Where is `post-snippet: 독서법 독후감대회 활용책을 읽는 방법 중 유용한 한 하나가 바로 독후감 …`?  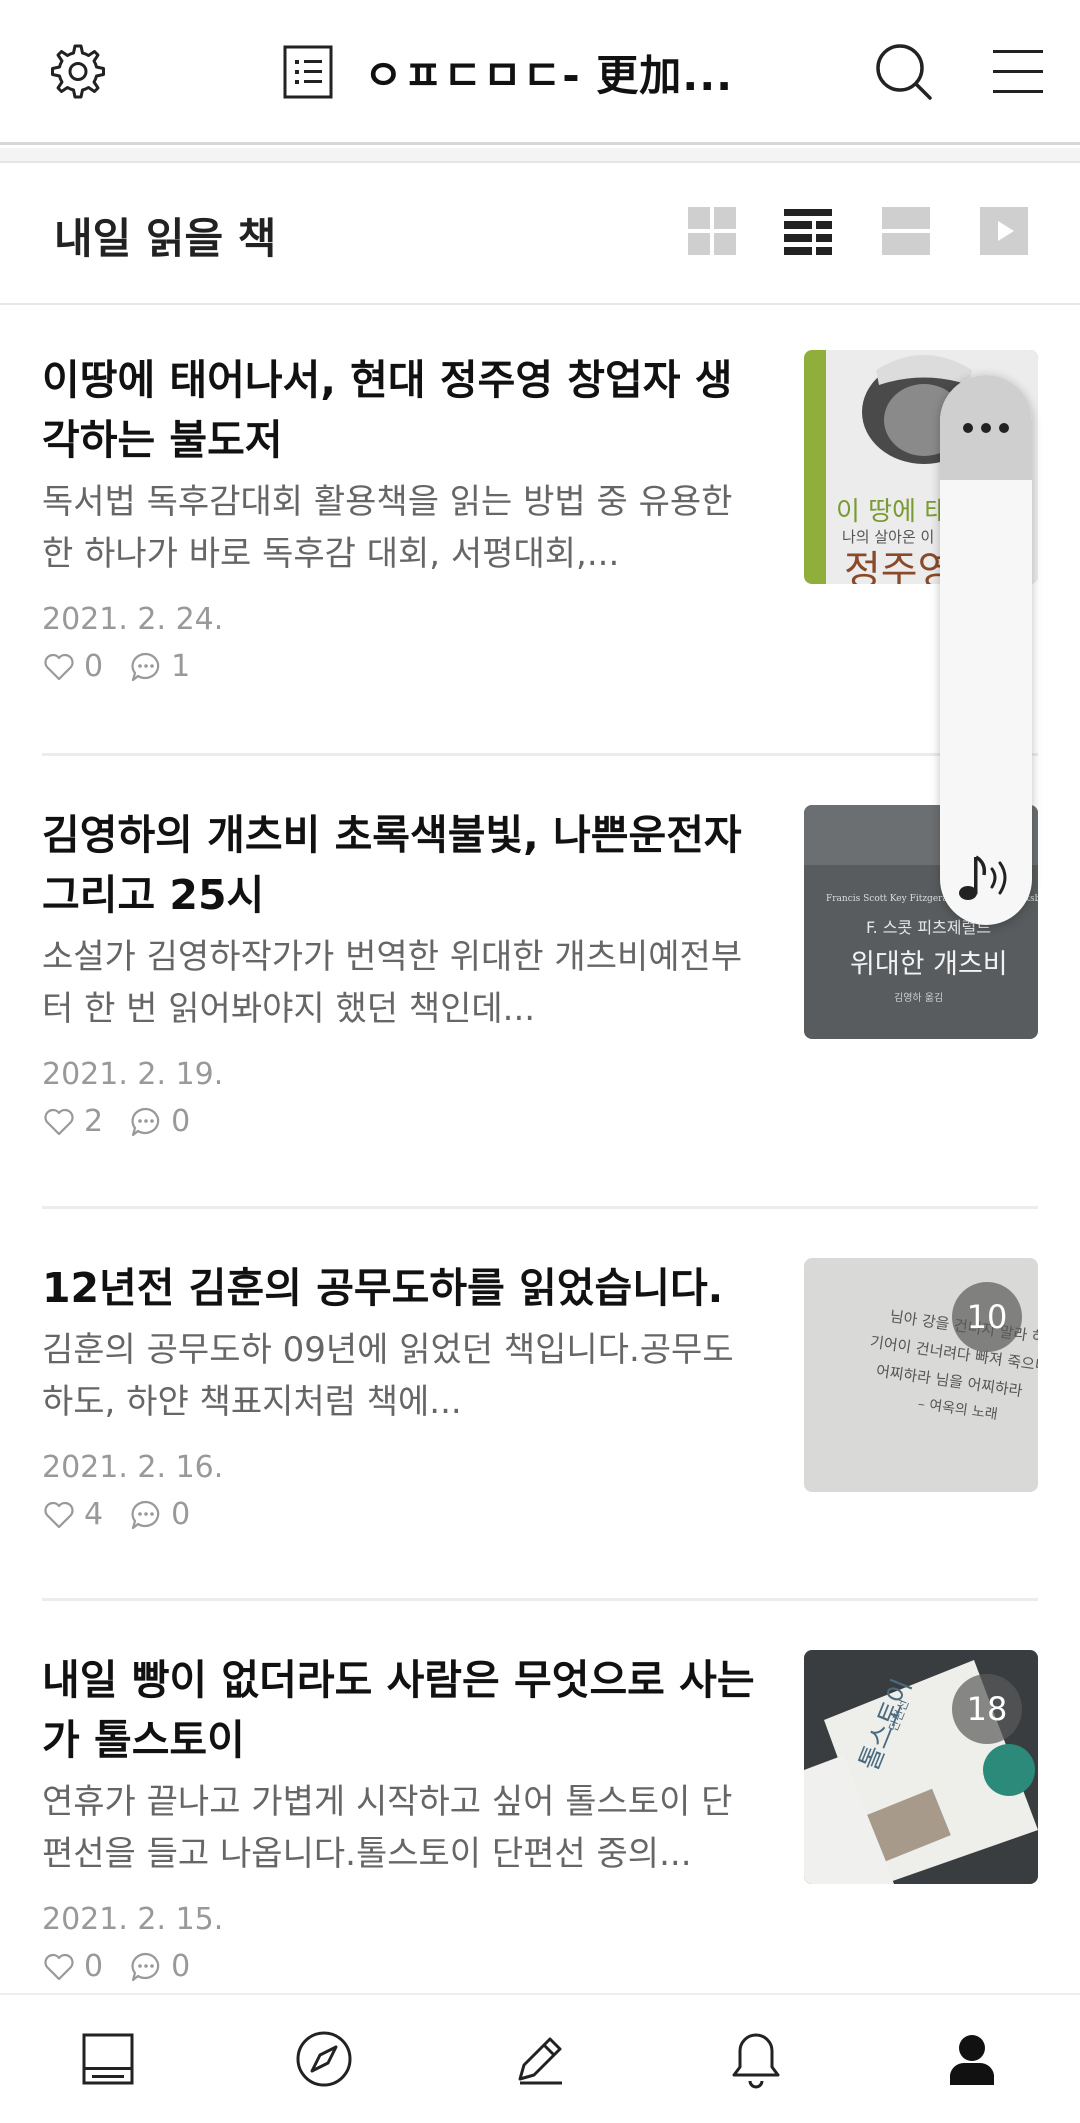
post-snippet: 독서법 독후감대회 활용책을 읽는 방법 중 유용한 한 하나가 바로 독후감 … is located at coordinates (387, 528).